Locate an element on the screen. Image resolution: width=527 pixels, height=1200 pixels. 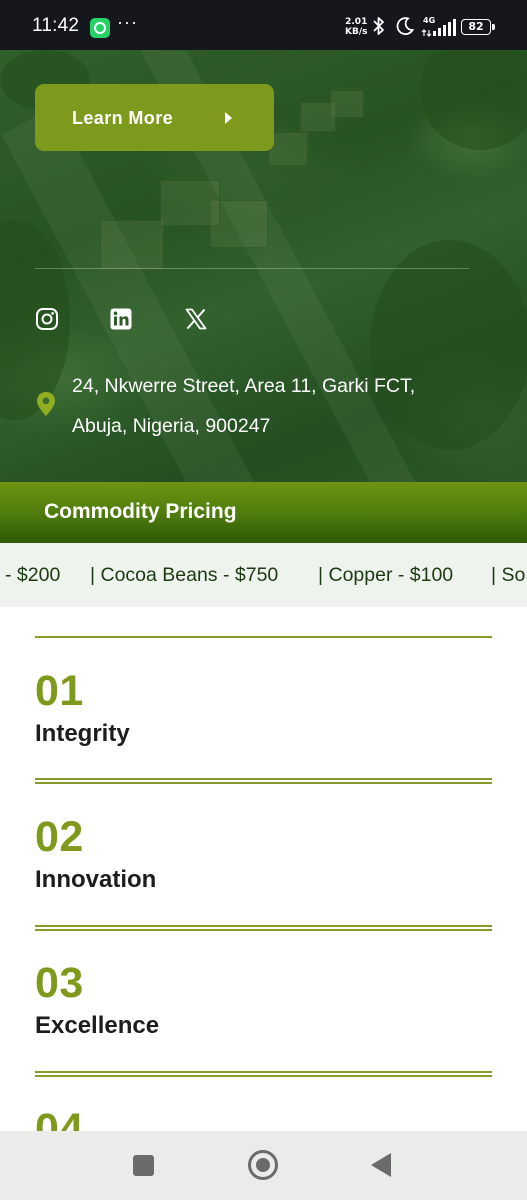
value-name: Integrity is located at coordinates (82, 733).